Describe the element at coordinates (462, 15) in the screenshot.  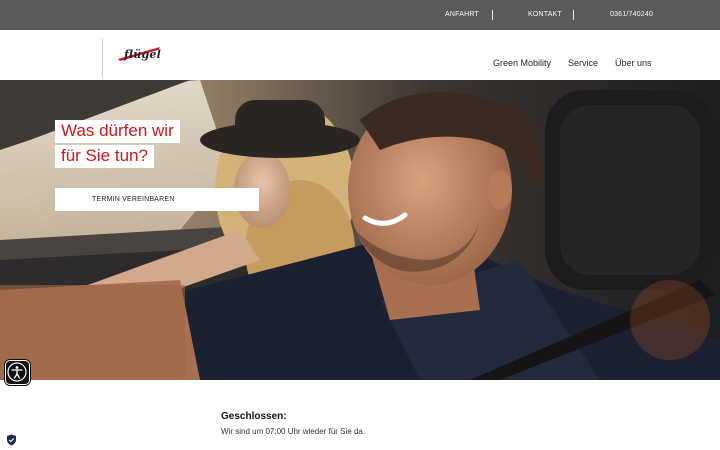
I see `link-anfahrt: ANFAHRT` at that location.